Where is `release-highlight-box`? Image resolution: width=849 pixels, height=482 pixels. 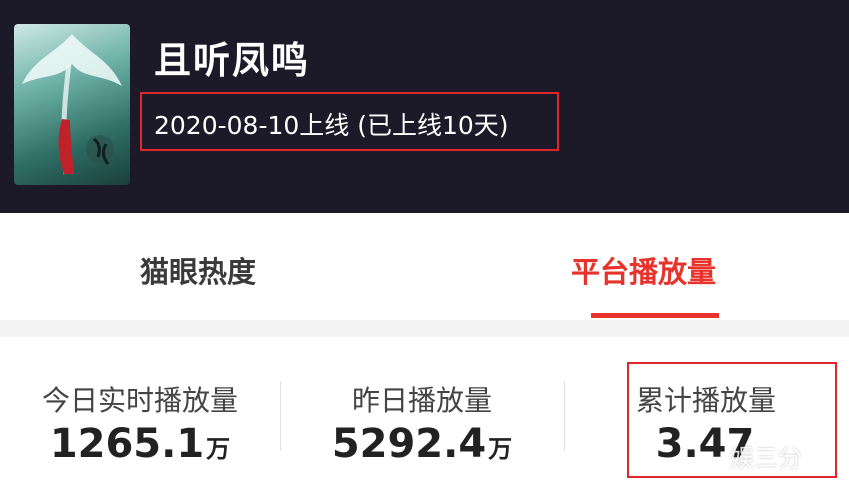 release-highlight-box is located at coordinates (349, 121).